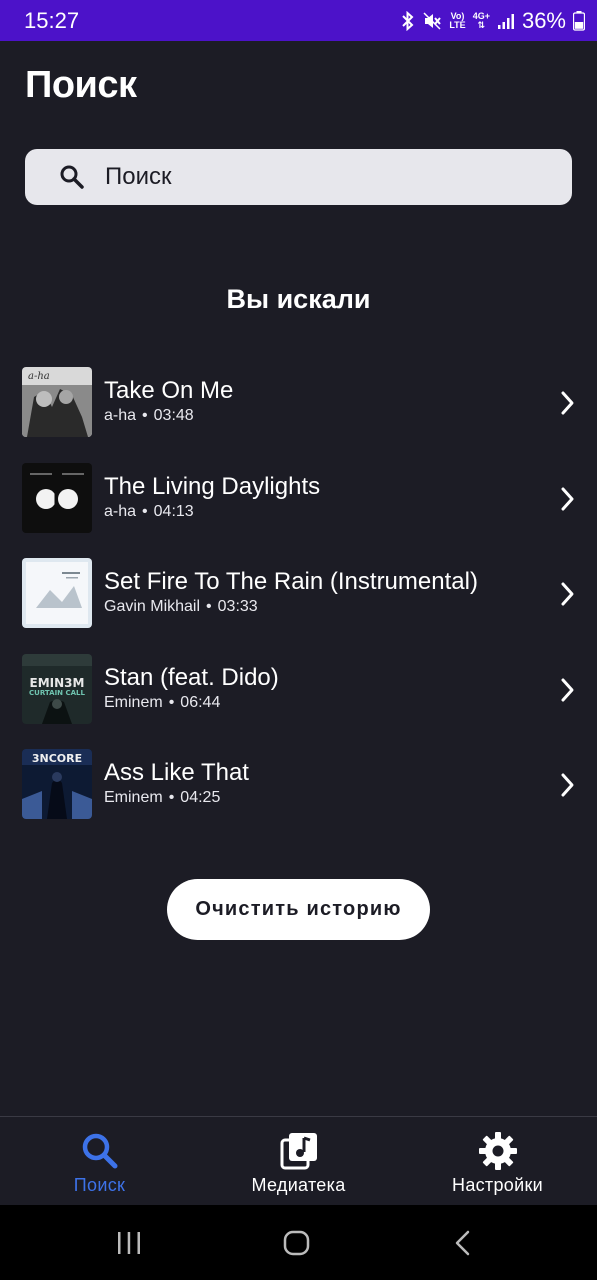 The width and height of the screenshot is (597, 1280). Describe the element at coordinates (212, 486) in the screenshot. I see `track-title: The Living Daylights` at that location.